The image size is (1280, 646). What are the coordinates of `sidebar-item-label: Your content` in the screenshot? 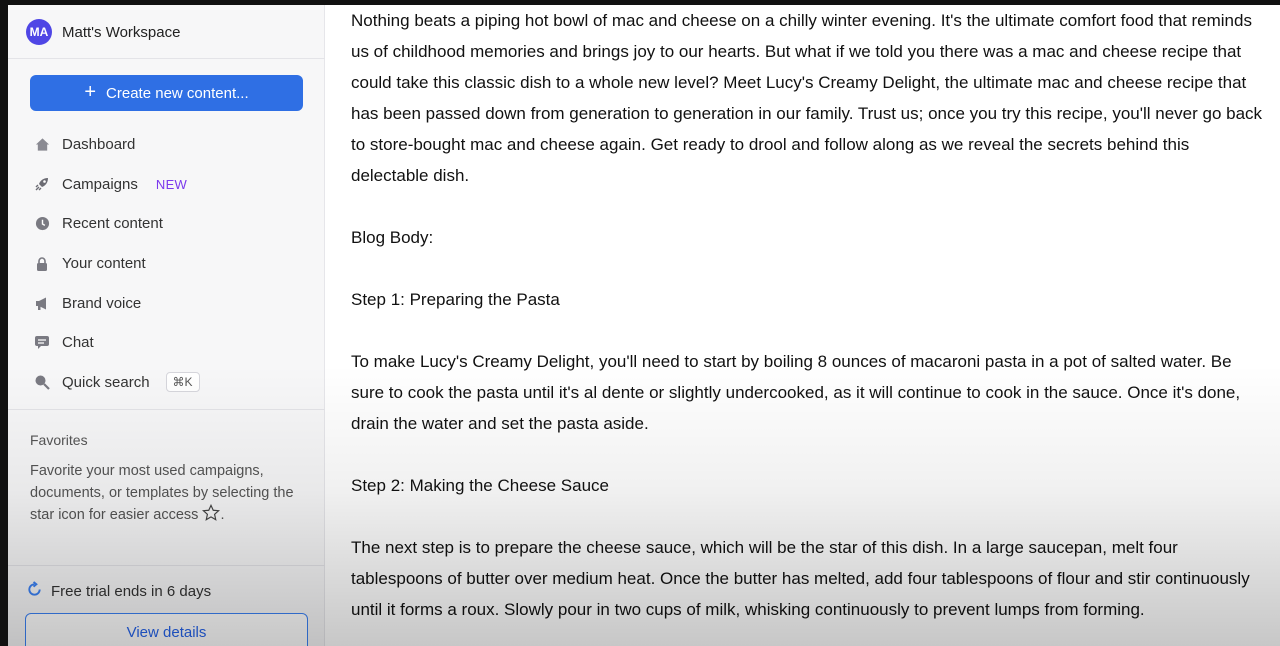 It's located at (104, 264).